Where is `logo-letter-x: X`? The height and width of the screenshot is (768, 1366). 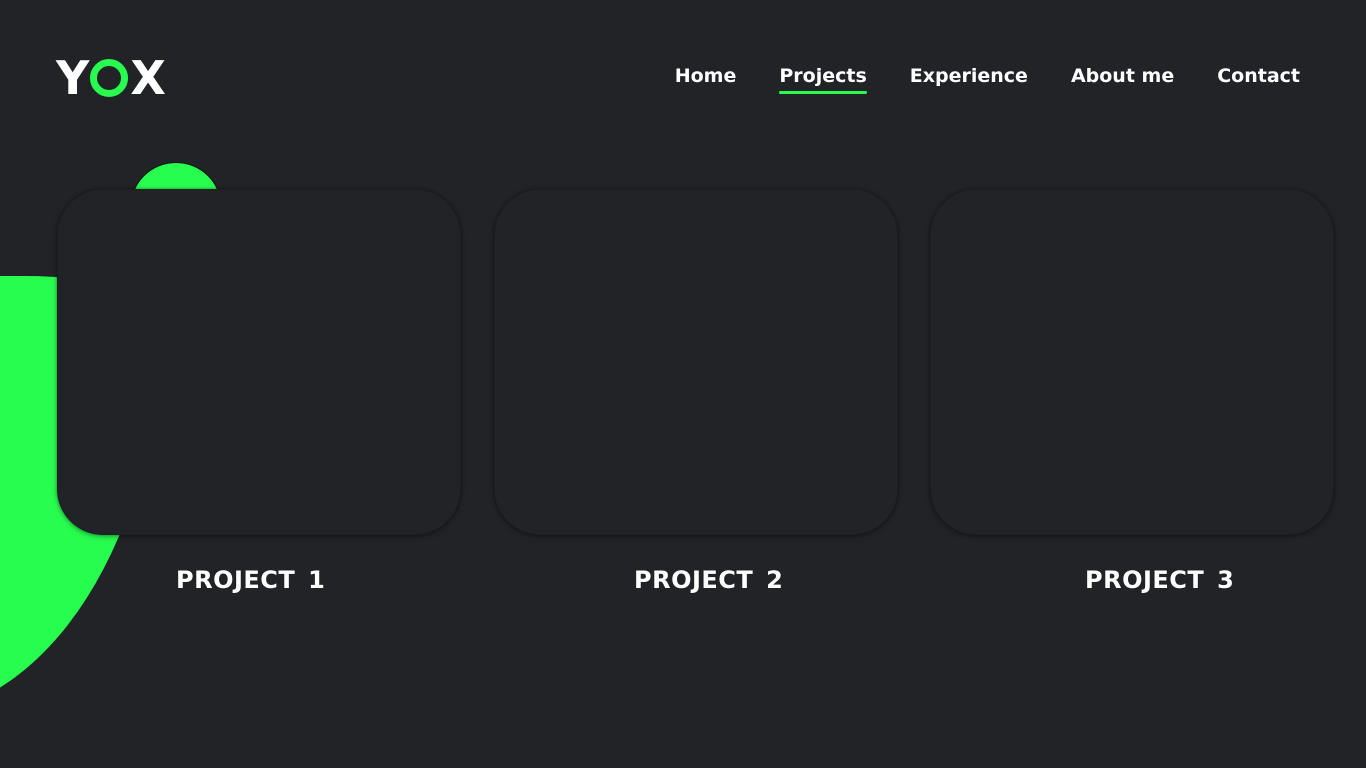 logo-letter-x: X is located at coordinates (147, 78).